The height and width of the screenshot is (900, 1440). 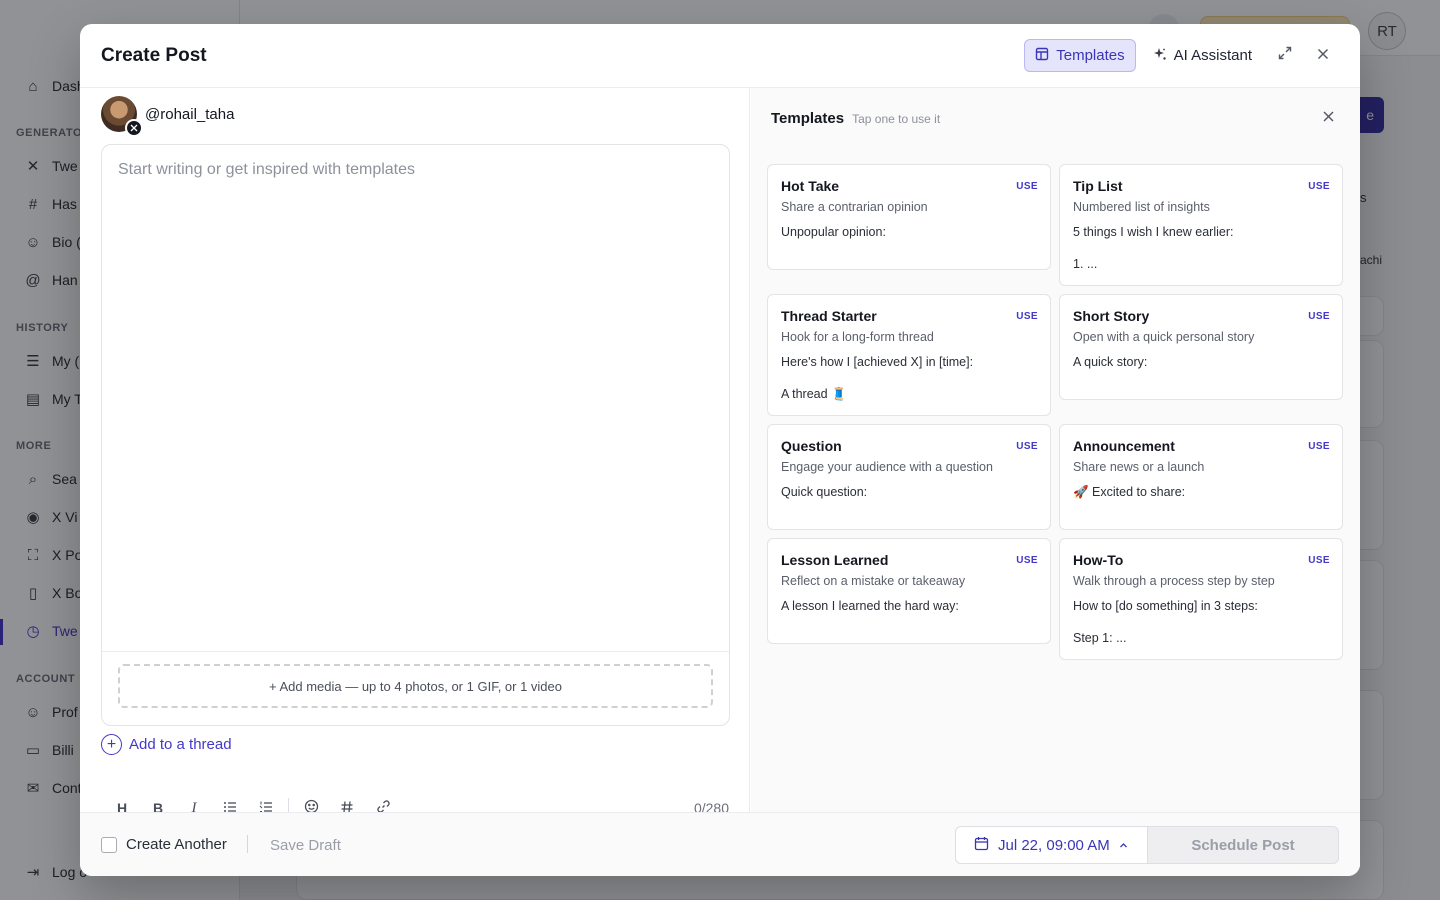 What do you see at coordinates (981, 845) in the screenshot?
I see `calendar-icon` at bounding box center [981, 845].